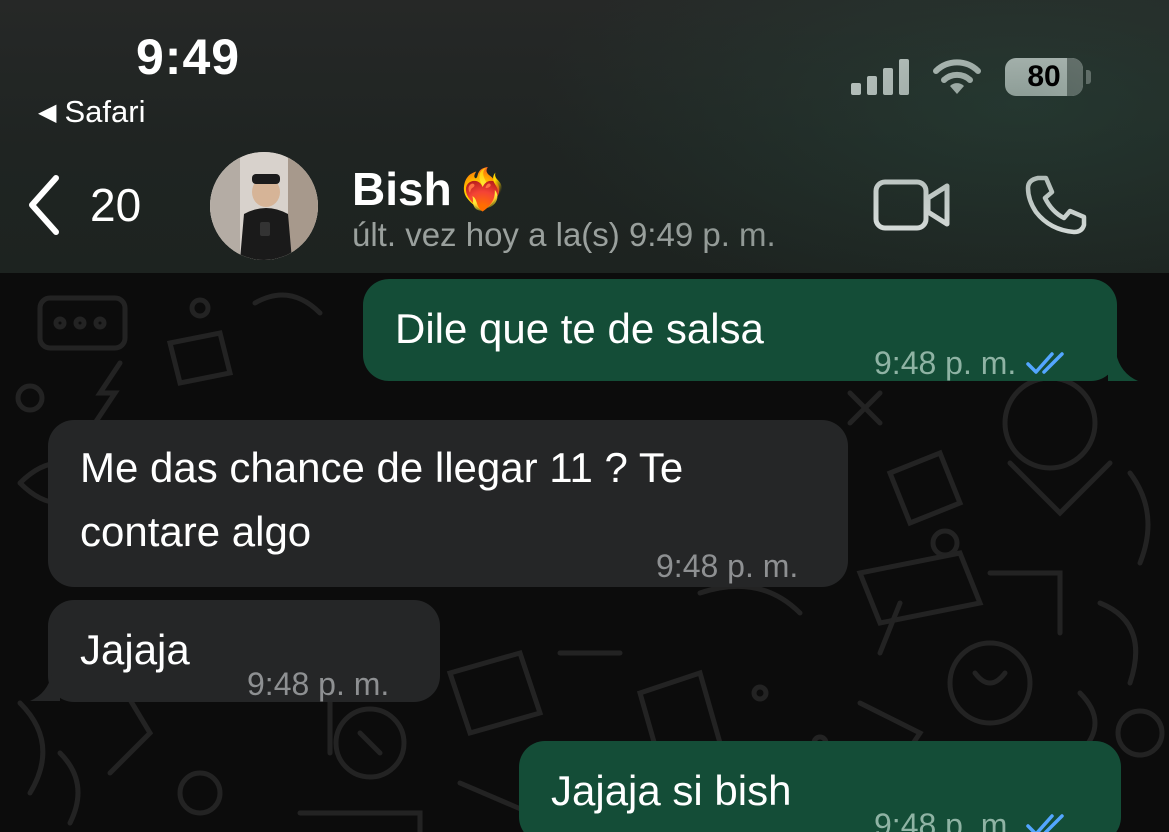  I want to click on back-app-label: Safari, so click(105, 111).